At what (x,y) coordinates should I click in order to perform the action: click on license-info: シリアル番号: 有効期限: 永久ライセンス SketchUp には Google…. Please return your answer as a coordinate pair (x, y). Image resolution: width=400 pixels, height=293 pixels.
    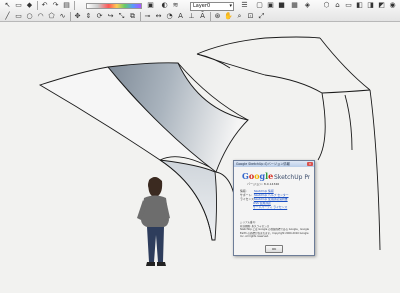
    Looking at the image, I should click on (275, 230).